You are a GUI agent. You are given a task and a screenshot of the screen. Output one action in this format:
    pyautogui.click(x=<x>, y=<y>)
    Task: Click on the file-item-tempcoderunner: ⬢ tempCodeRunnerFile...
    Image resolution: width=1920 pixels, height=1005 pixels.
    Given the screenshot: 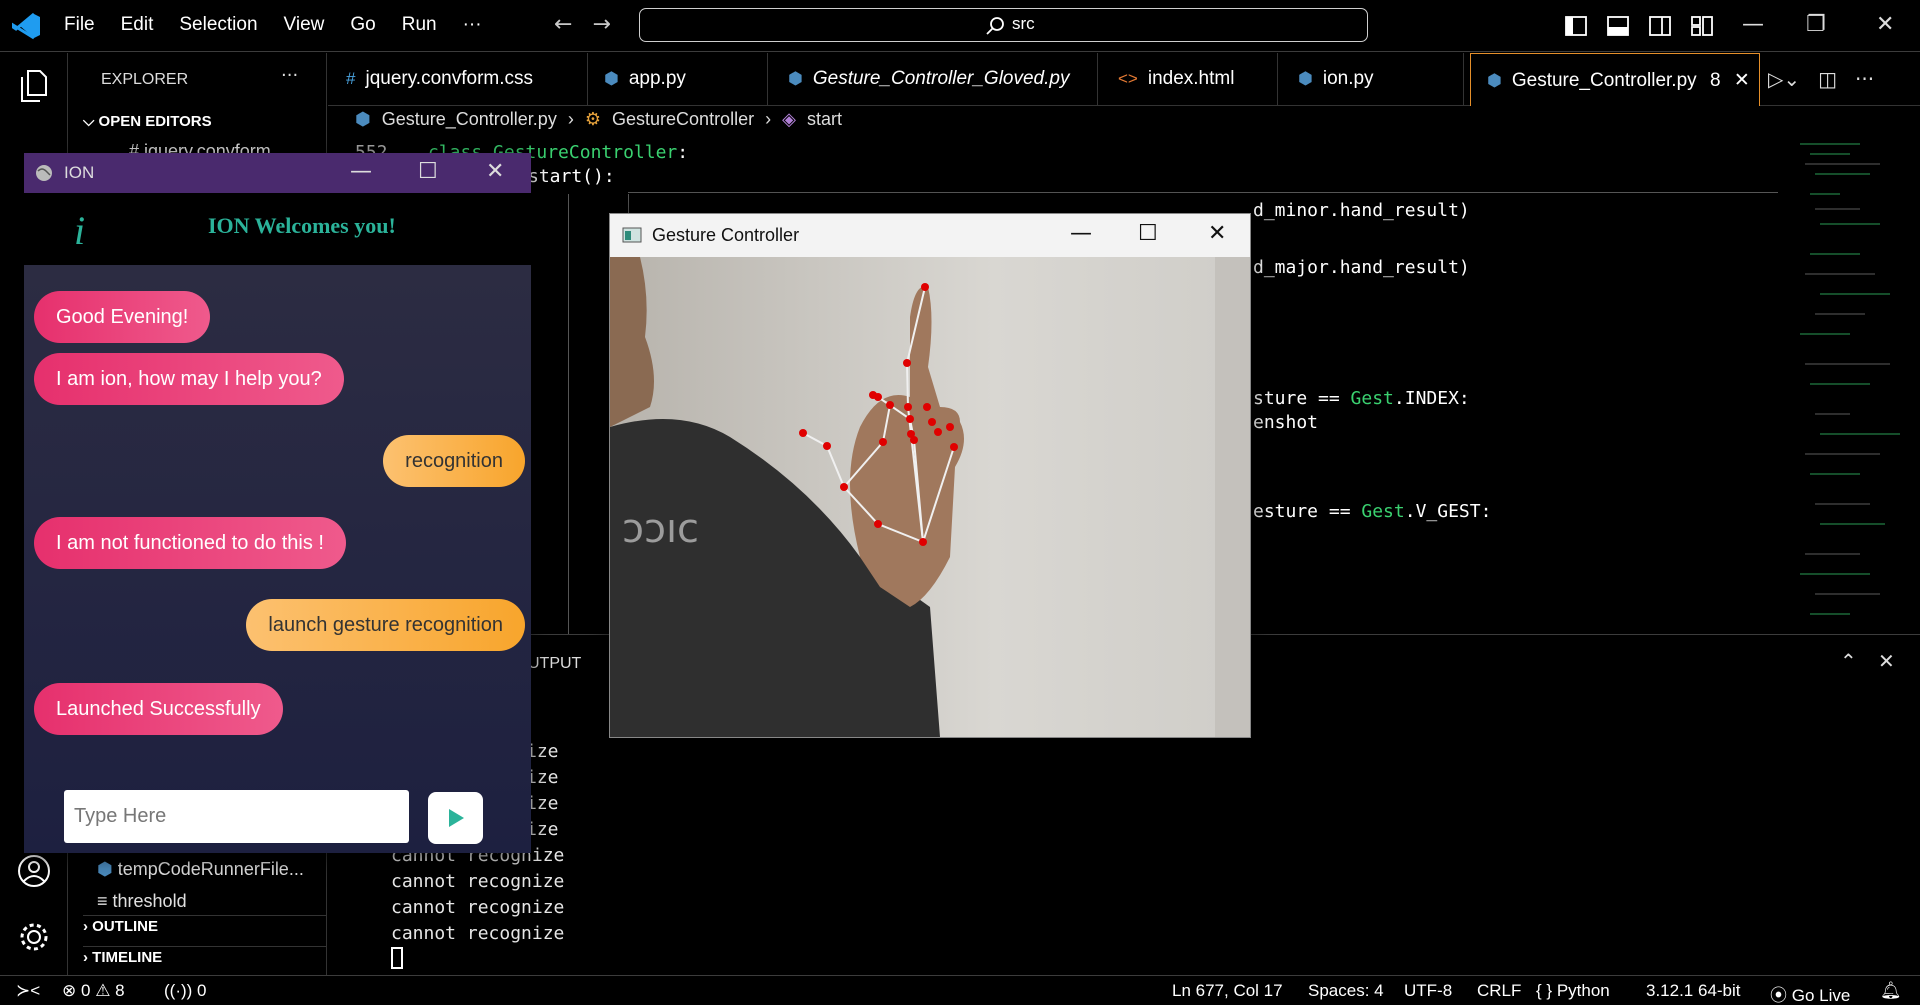 What is the action you would take?
    pyautogui.click(x=200, y=869)
    